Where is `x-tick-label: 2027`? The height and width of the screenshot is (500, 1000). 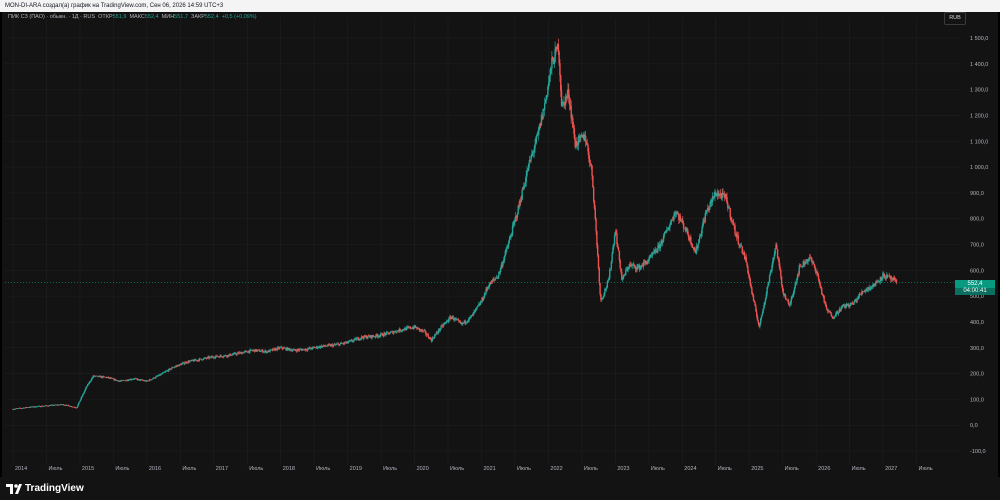
x-tick-label: 2027 is located at coordinates (891, 469).